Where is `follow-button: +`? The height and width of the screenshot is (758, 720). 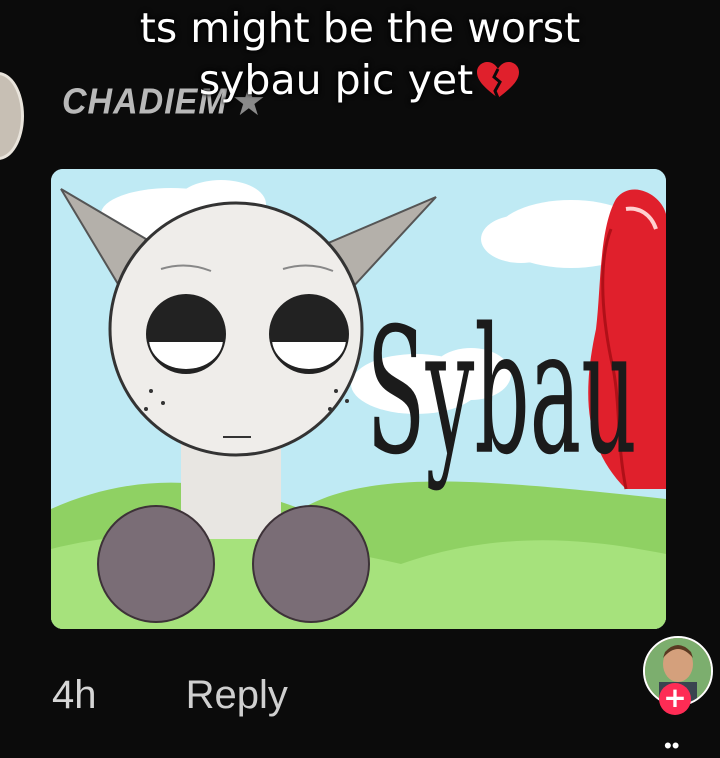 follow-button: + is located at coordinates (675, 699).